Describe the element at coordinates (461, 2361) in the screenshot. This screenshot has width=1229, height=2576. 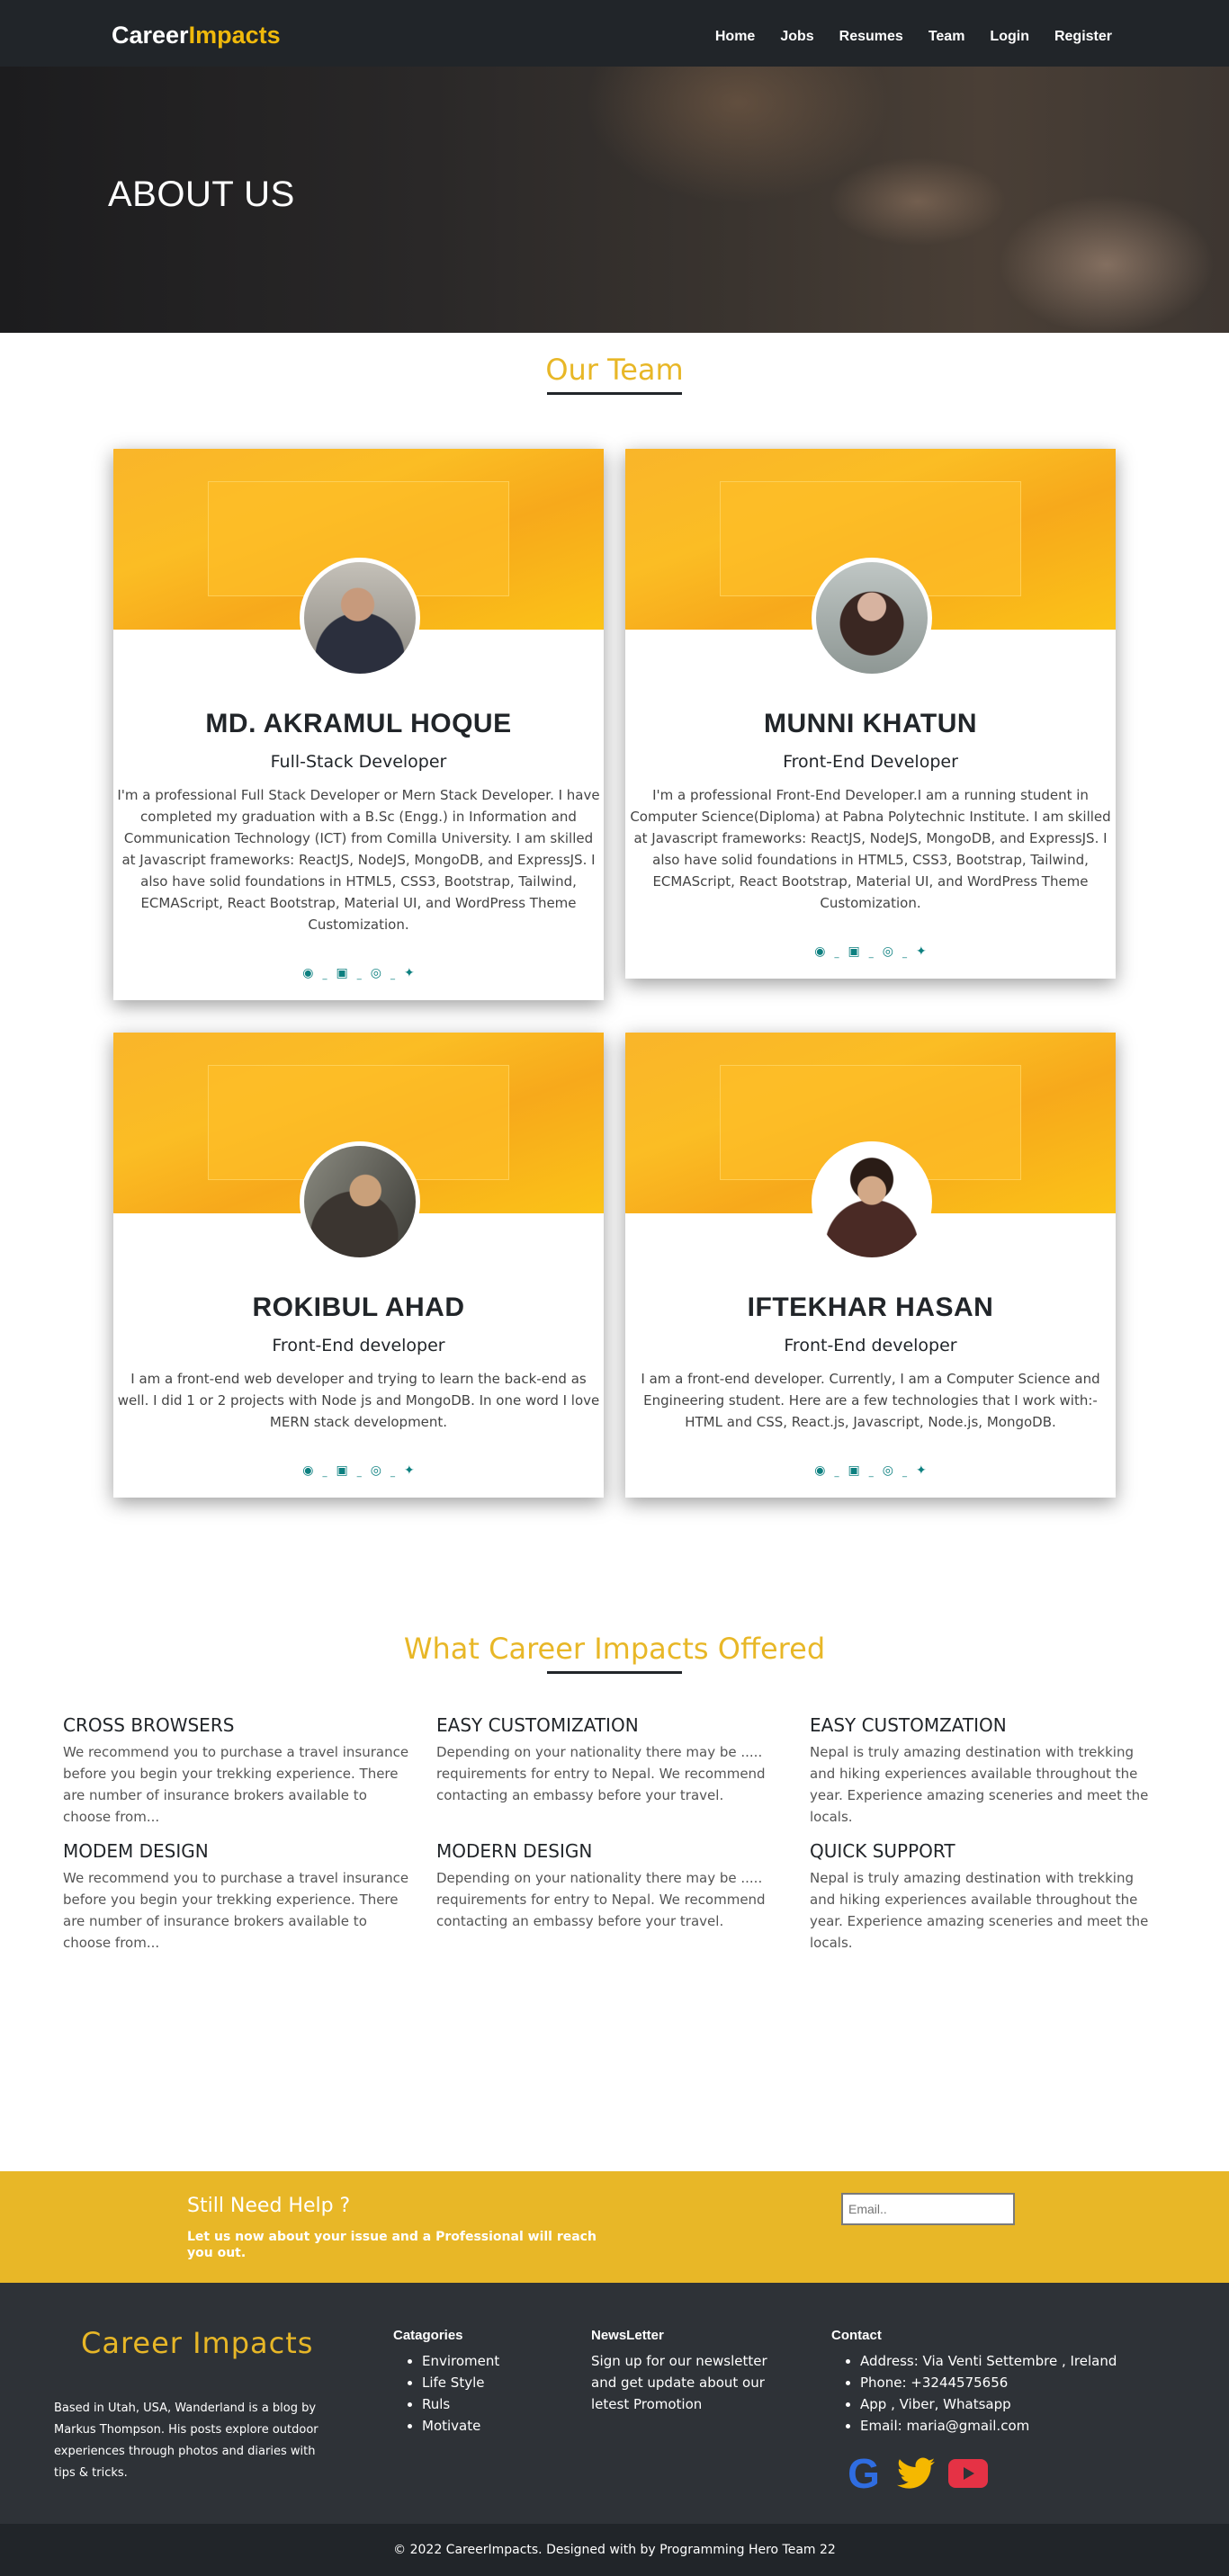
I see `category-item: Enviroment` at that location.